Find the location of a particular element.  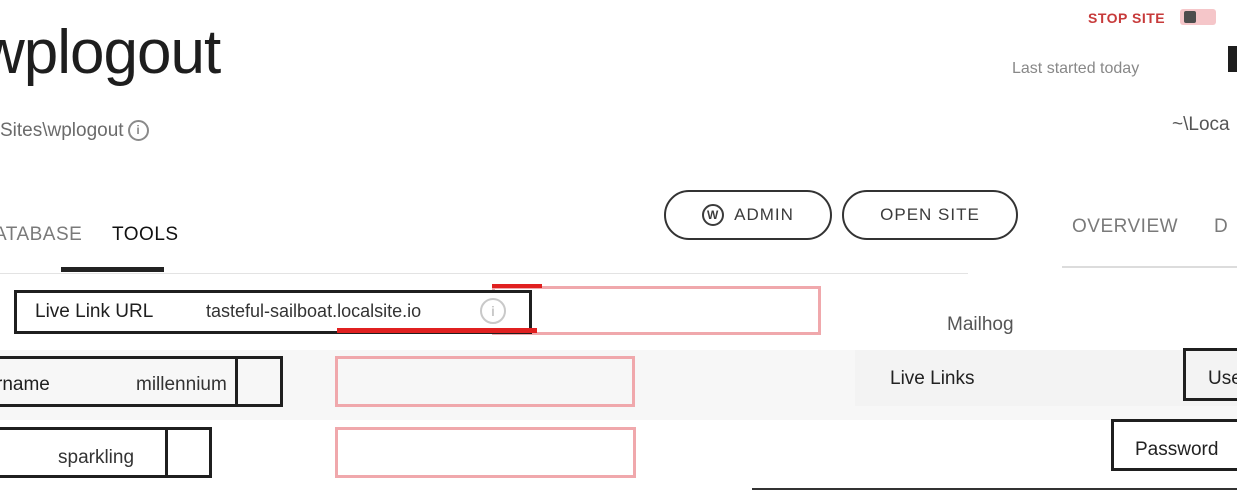

window-edge-glyph is located at coordinates (1232, 59).